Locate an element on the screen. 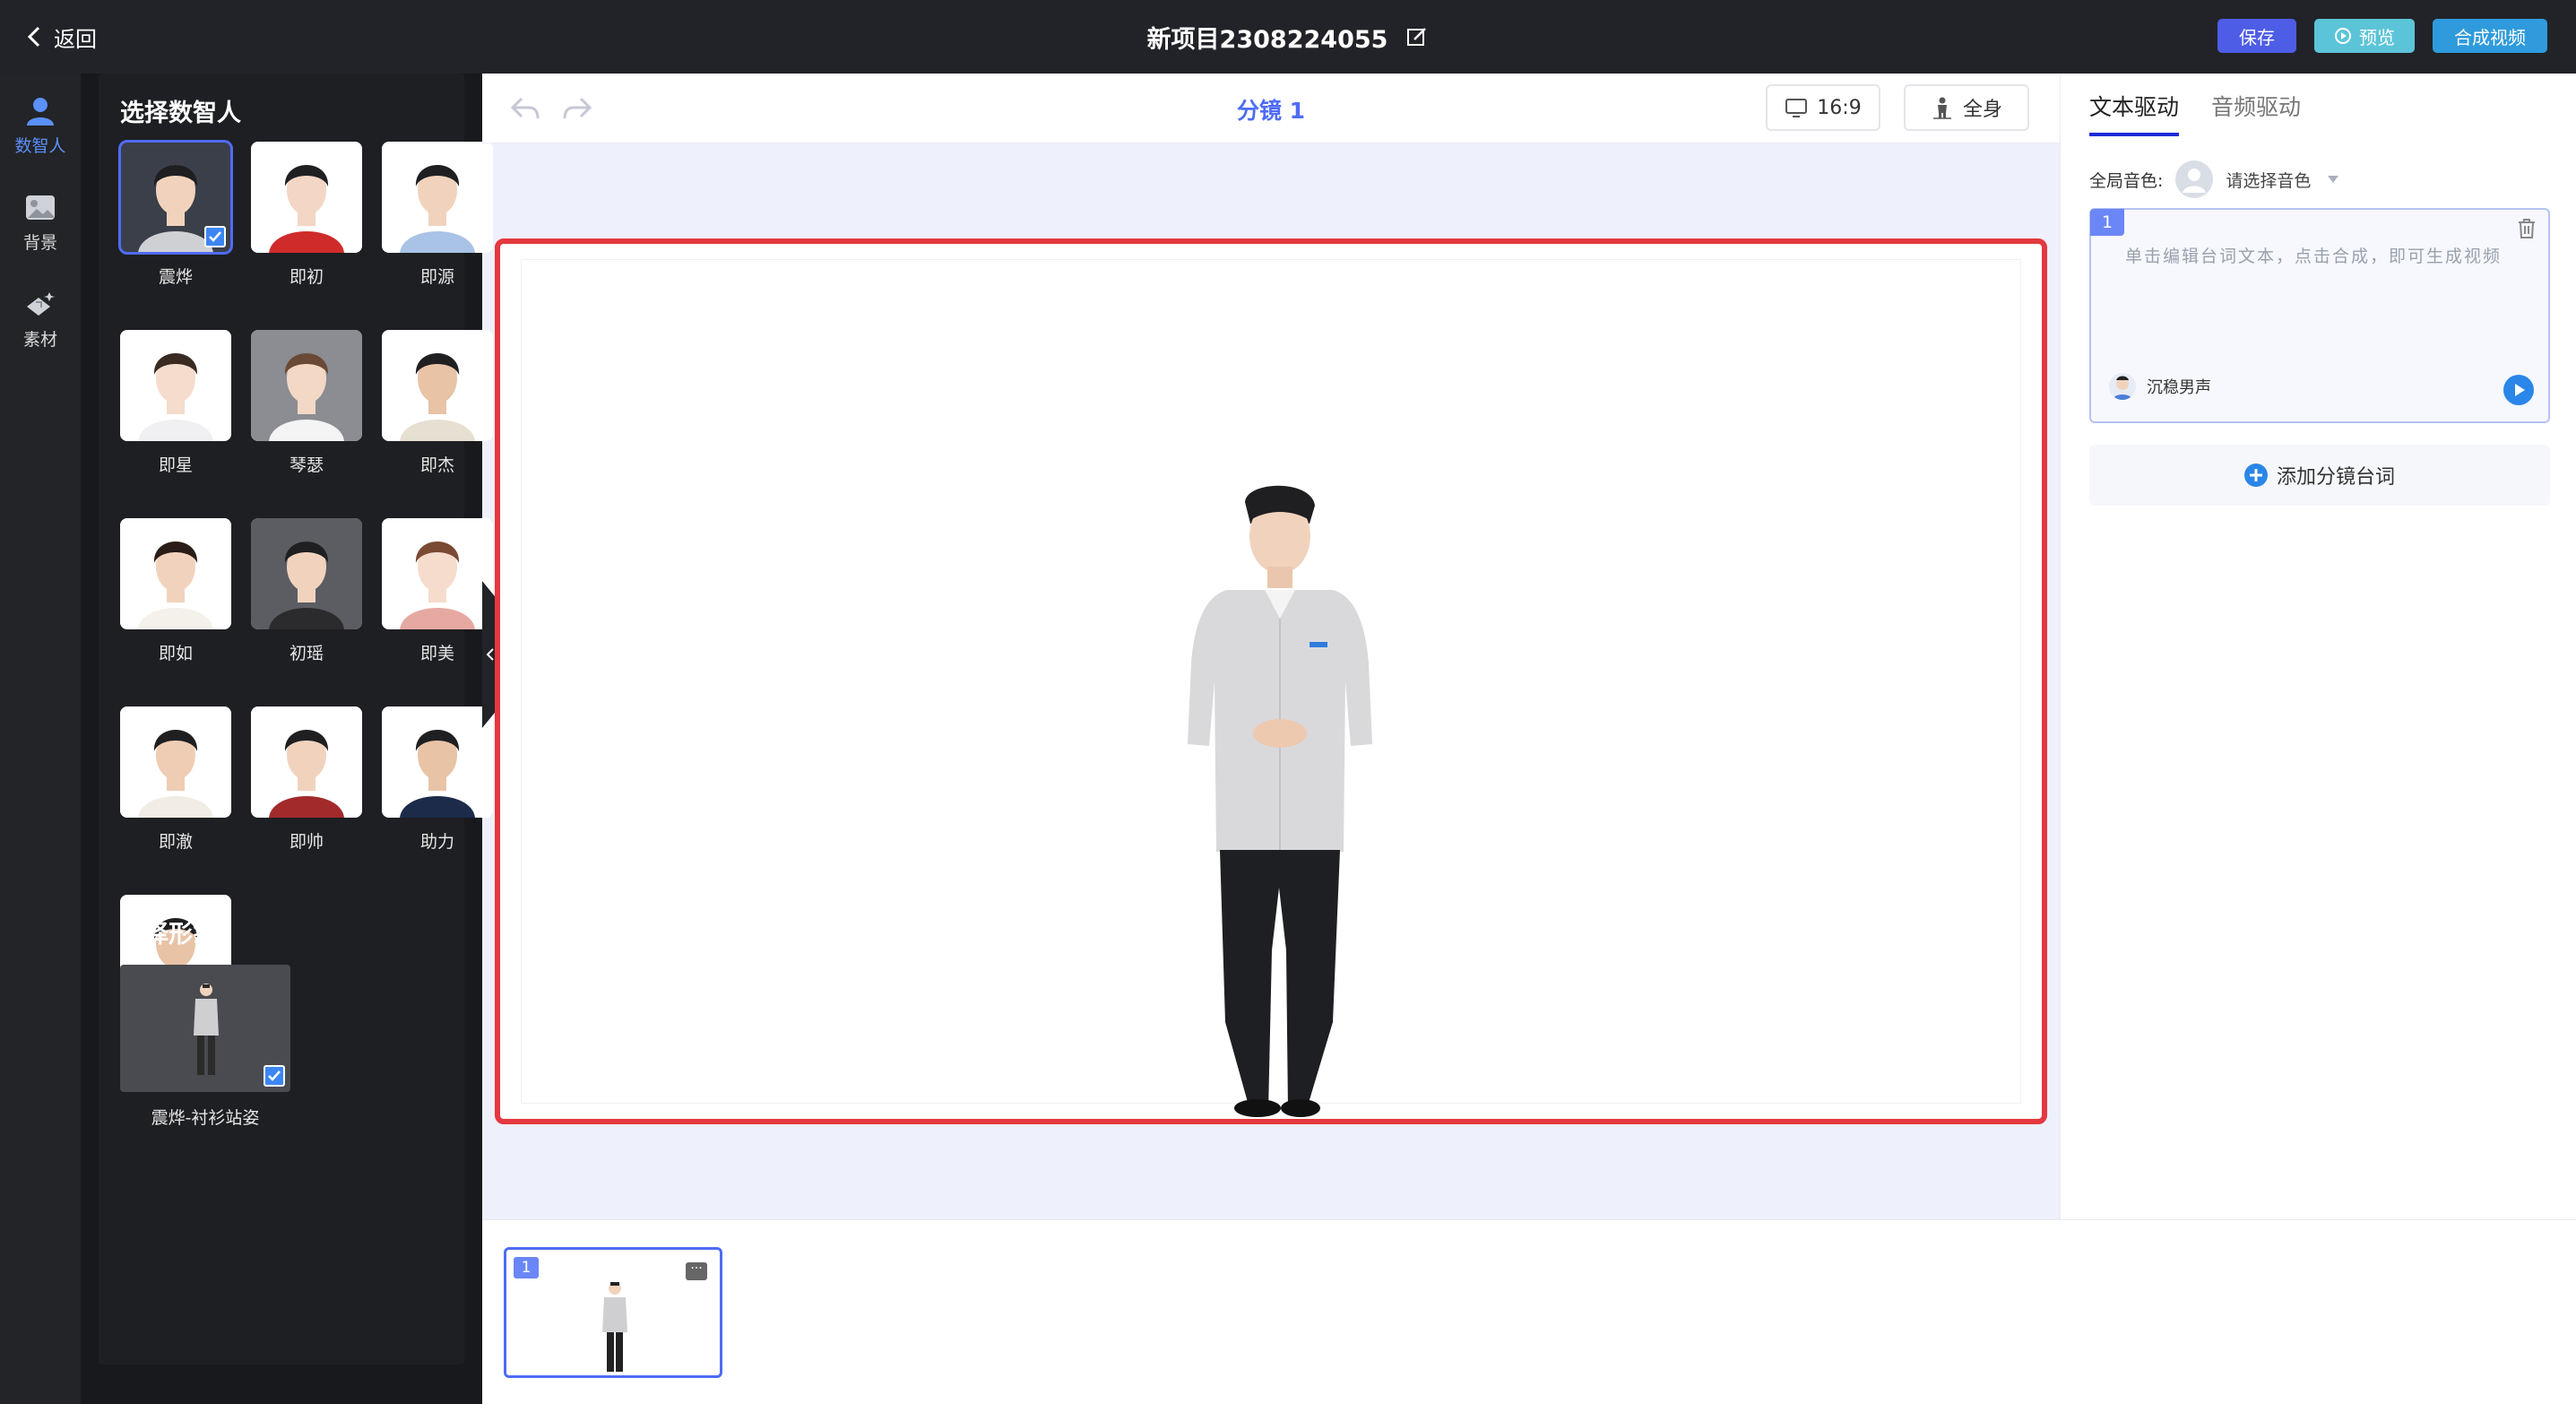 Image resolution: width=2576 pixels, height=1404 pixels. edit-icon is located at coordinates (1417, 36).